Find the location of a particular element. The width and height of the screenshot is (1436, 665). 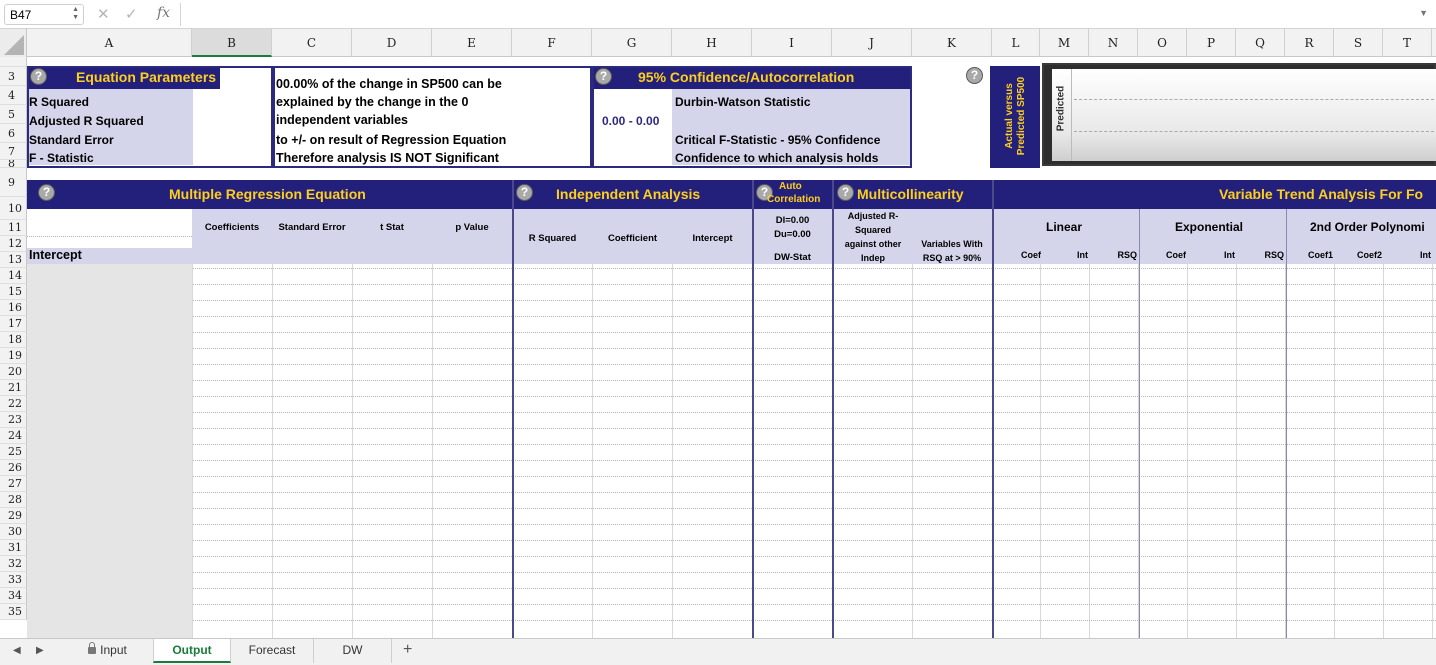

r-squared-header: R Squared is located at coordinates (552, 238).